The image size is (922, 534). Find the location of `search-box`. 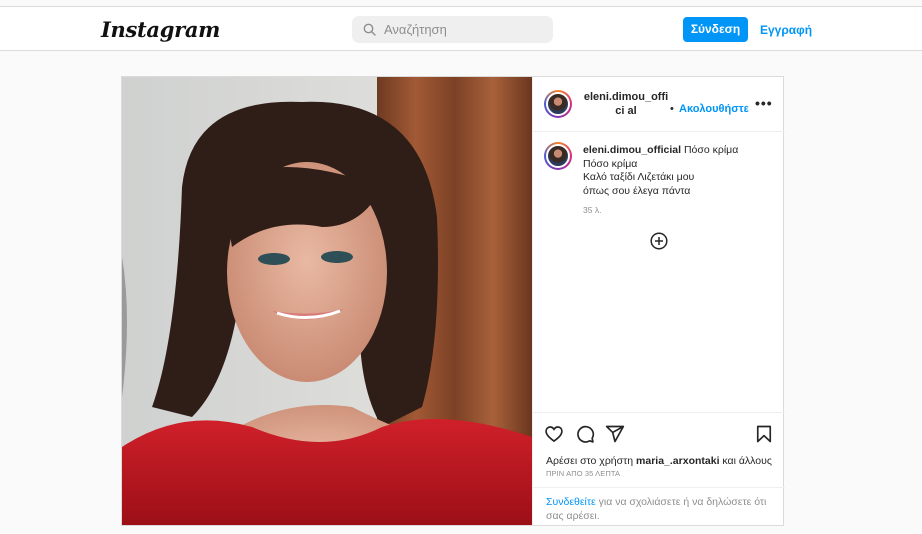

search-box is located at coordinates (452, 29).